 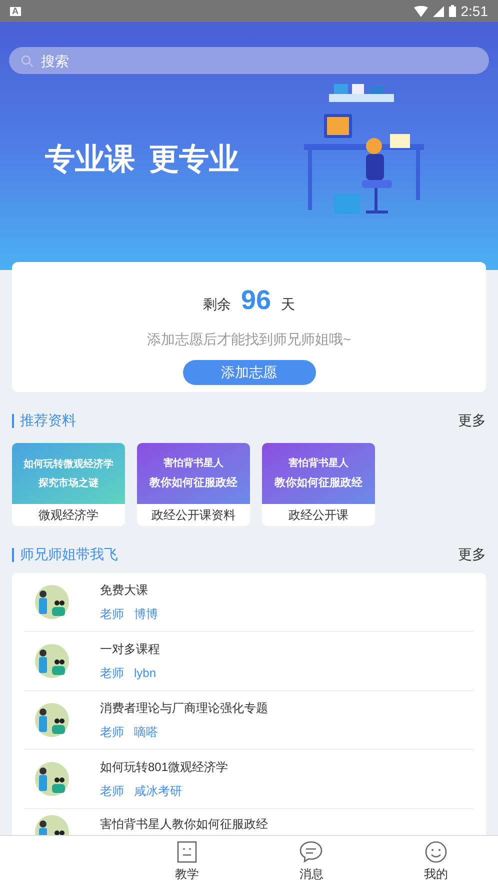 I want to click on chat-icon, so click(x=311, y=851).